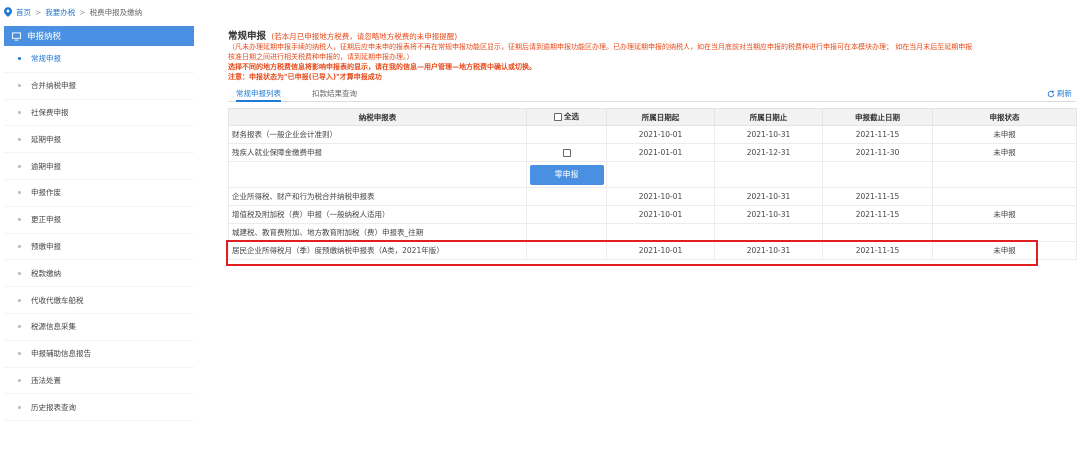  What do you see at coordinates (660, 117) in the screenshot?
I see `col-header-start: 所属日期起` at bounding box center [660, 117].